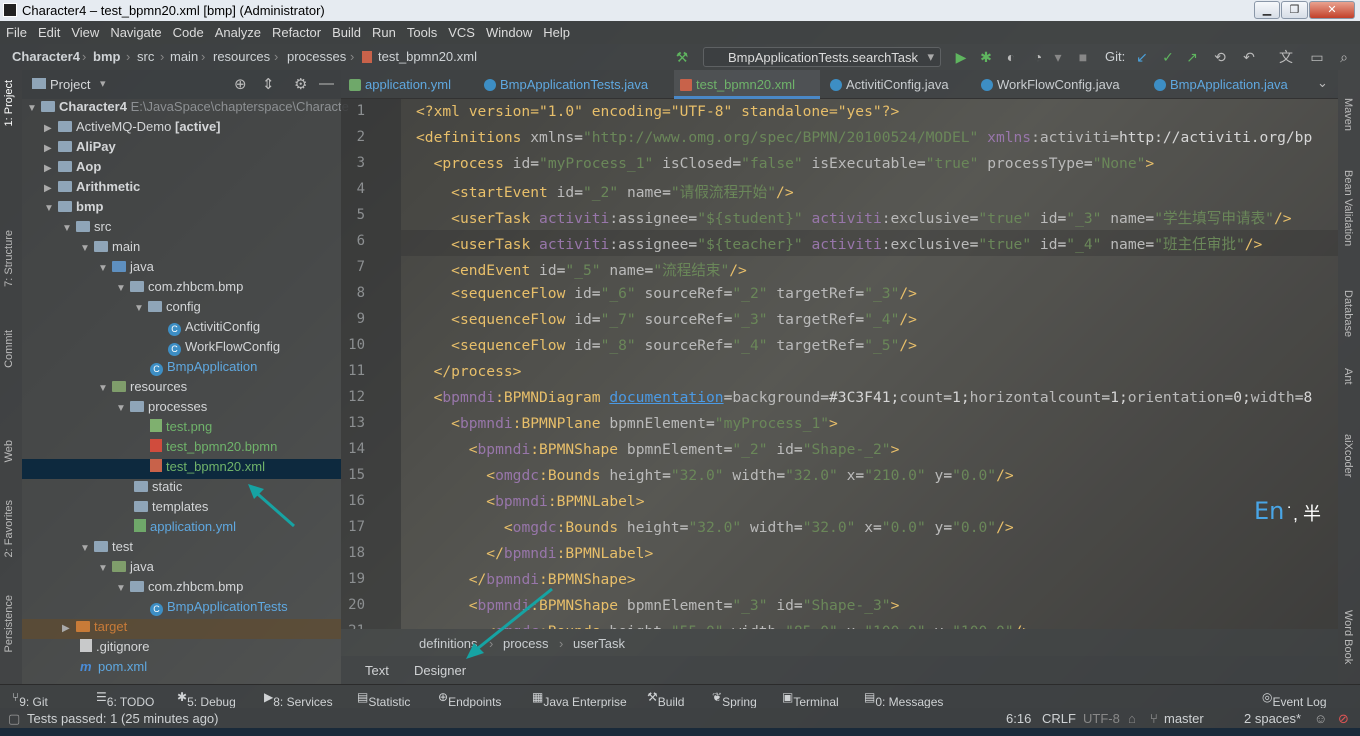  What do you see at coordinates (326, 83) in the screenshot?
I see `hide-icon: —` at bounding box center [326, 83].